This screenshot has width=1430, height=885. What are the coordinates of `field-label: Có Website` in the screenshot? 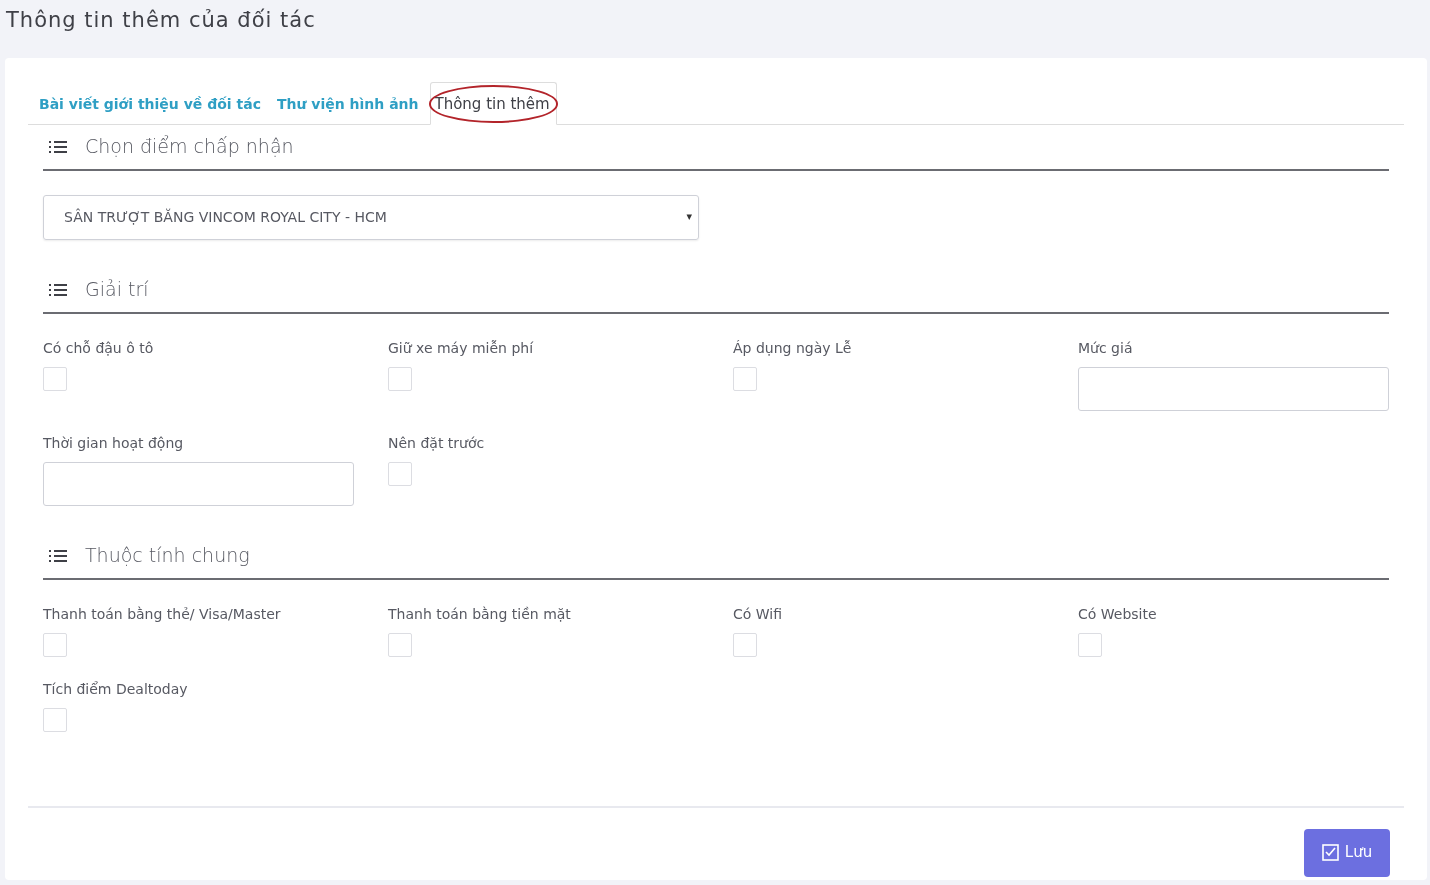 It's located at (1118, 614).